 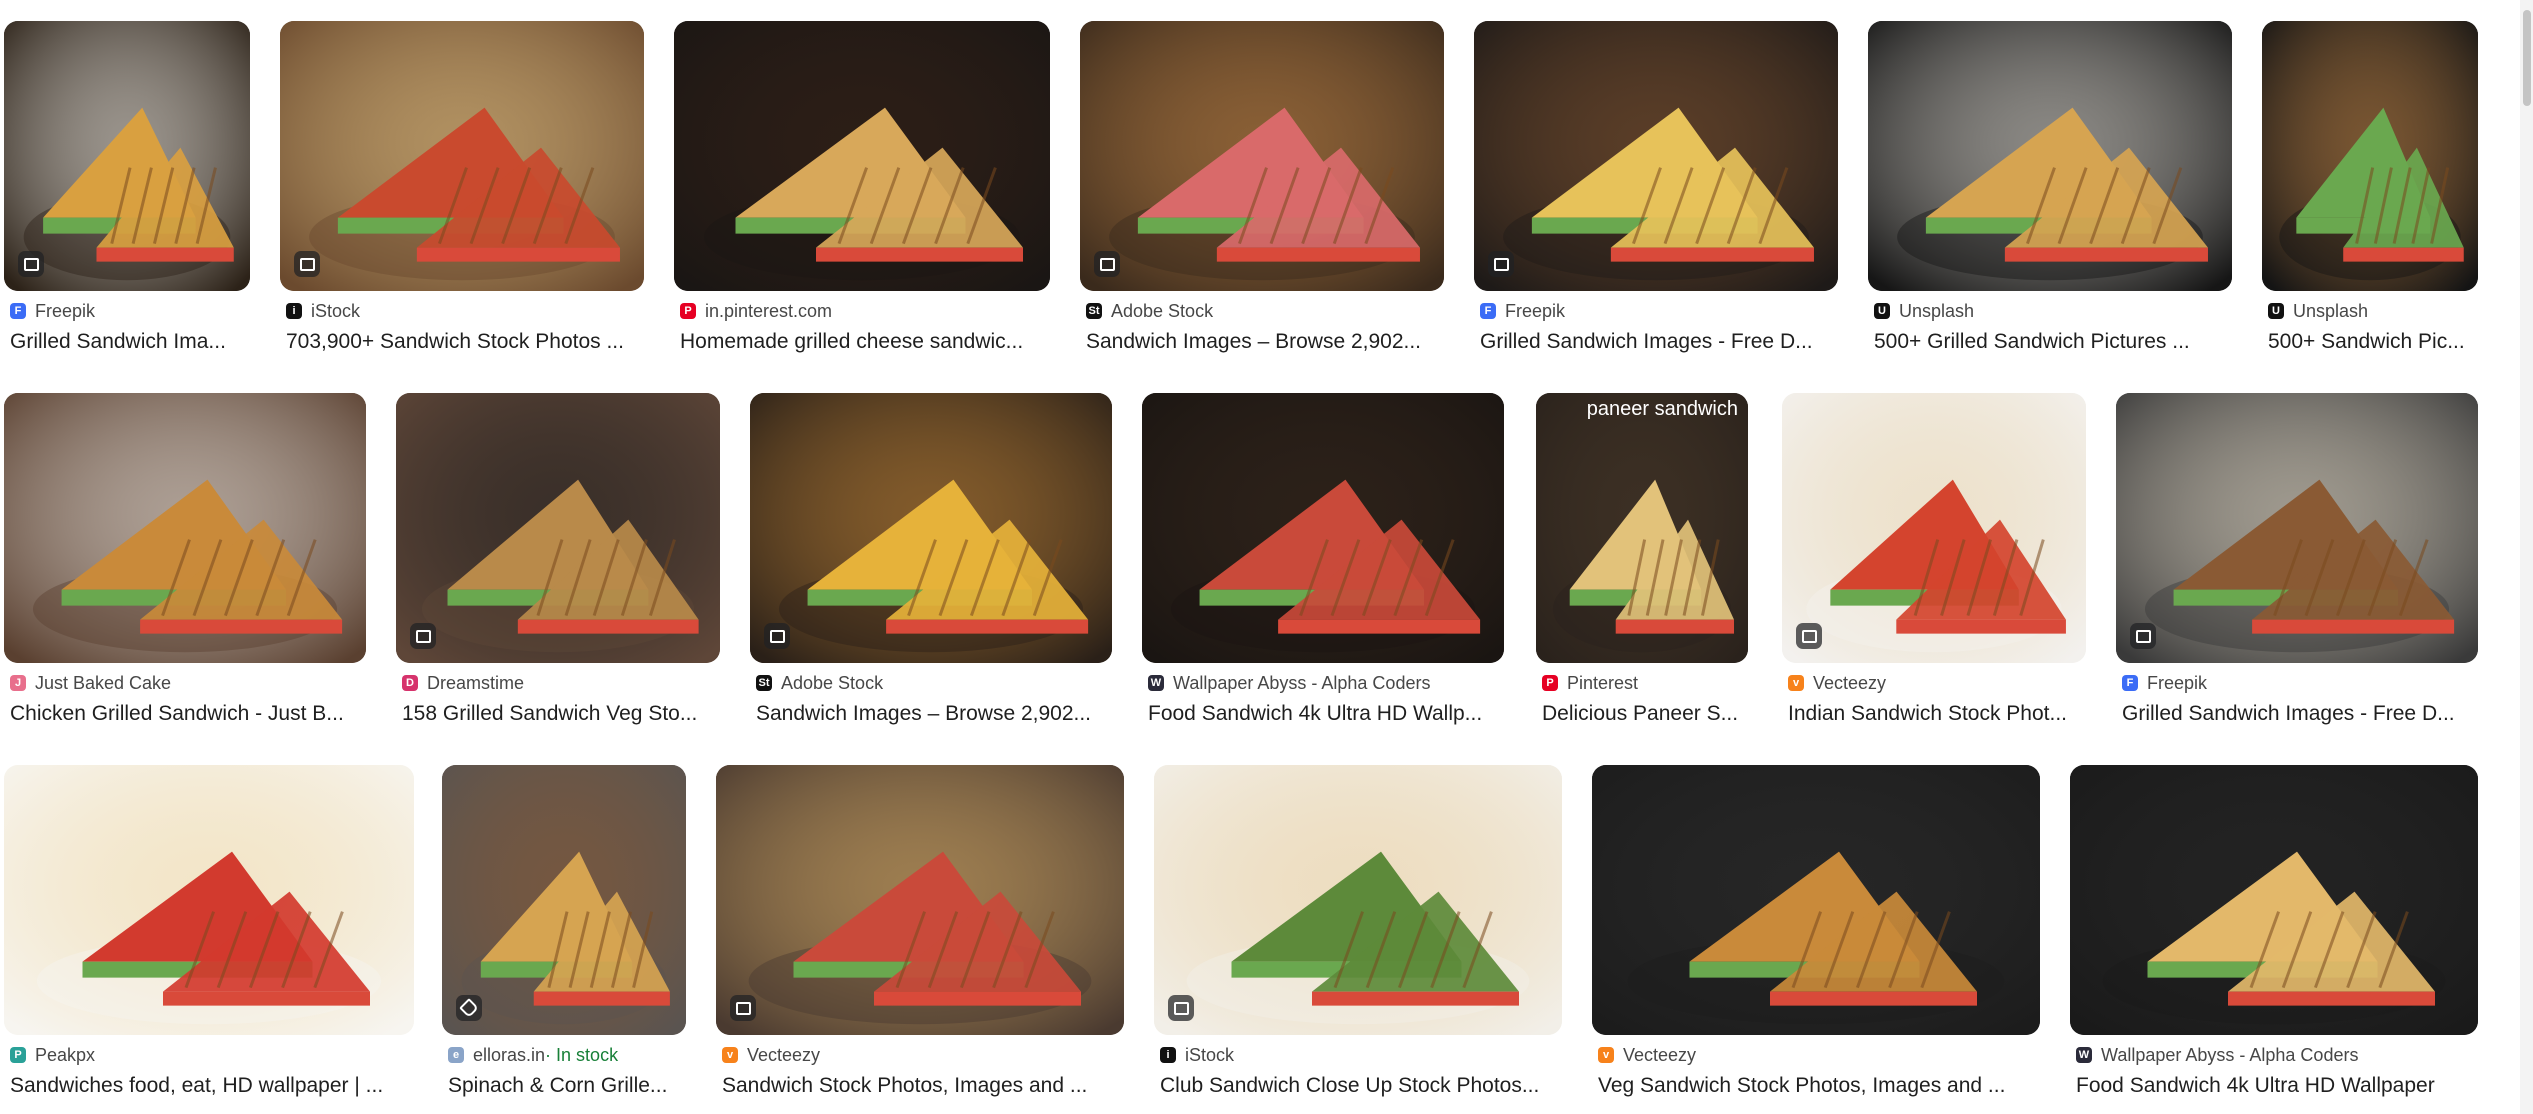 What do you see at coordinates (2276, 311) in the screenshot?
I see `site-favicon-icon: U` at bounding box center [2276, 311].